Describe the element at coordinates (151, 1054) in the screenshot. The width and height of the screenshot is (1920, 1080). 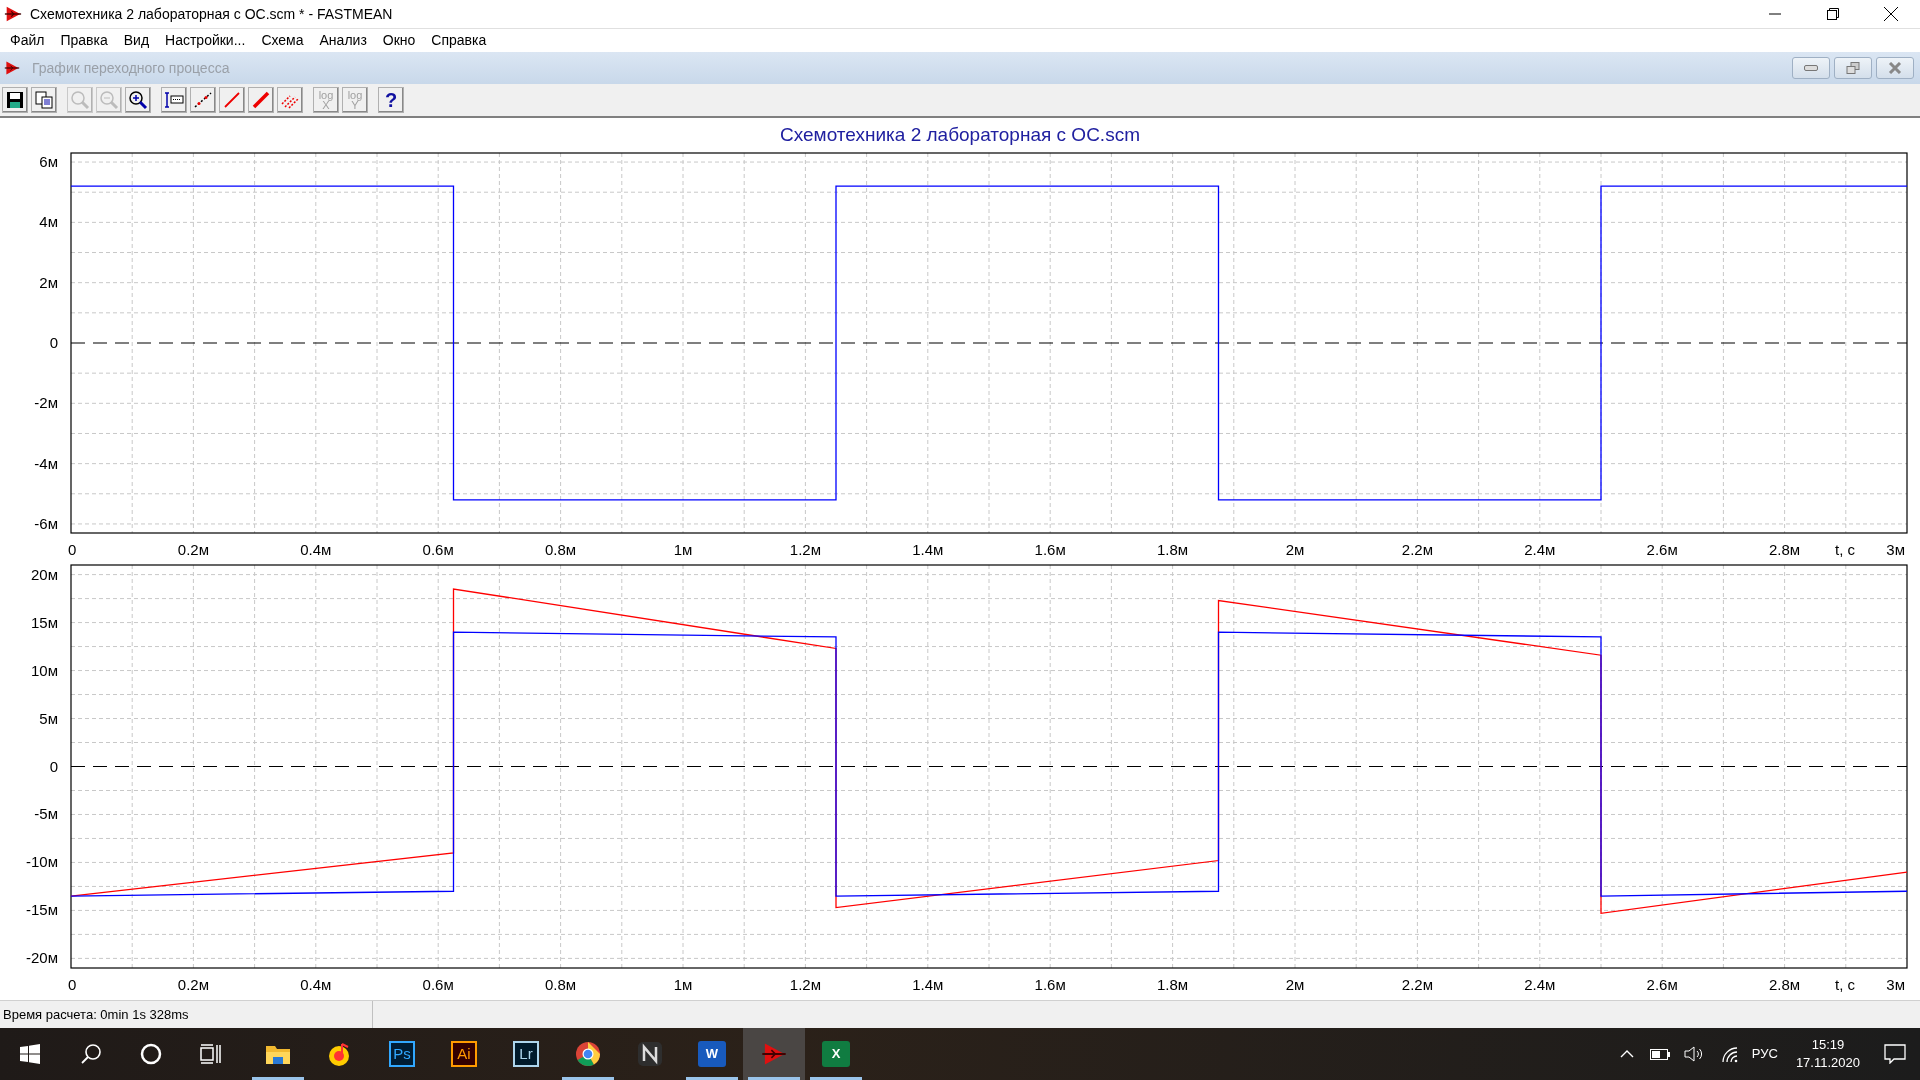
I see `circle-icon` at that location.